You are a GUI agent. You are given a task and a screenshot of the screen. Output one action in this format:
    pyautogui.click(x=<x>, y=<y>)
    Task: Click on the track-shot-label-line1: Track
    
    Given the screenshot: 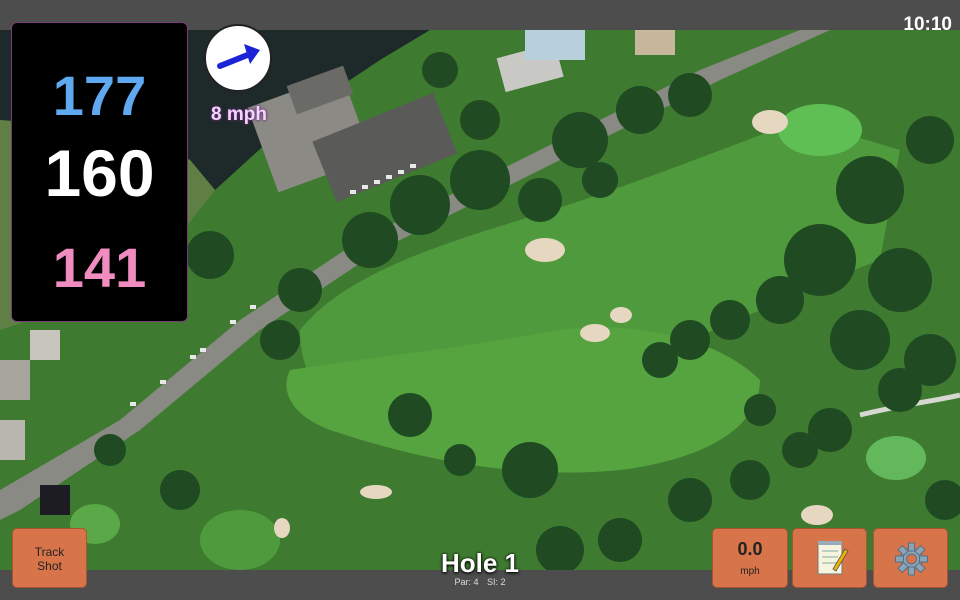 What is the action you would take?
    pyautogui.click(x=49, y=552)
    